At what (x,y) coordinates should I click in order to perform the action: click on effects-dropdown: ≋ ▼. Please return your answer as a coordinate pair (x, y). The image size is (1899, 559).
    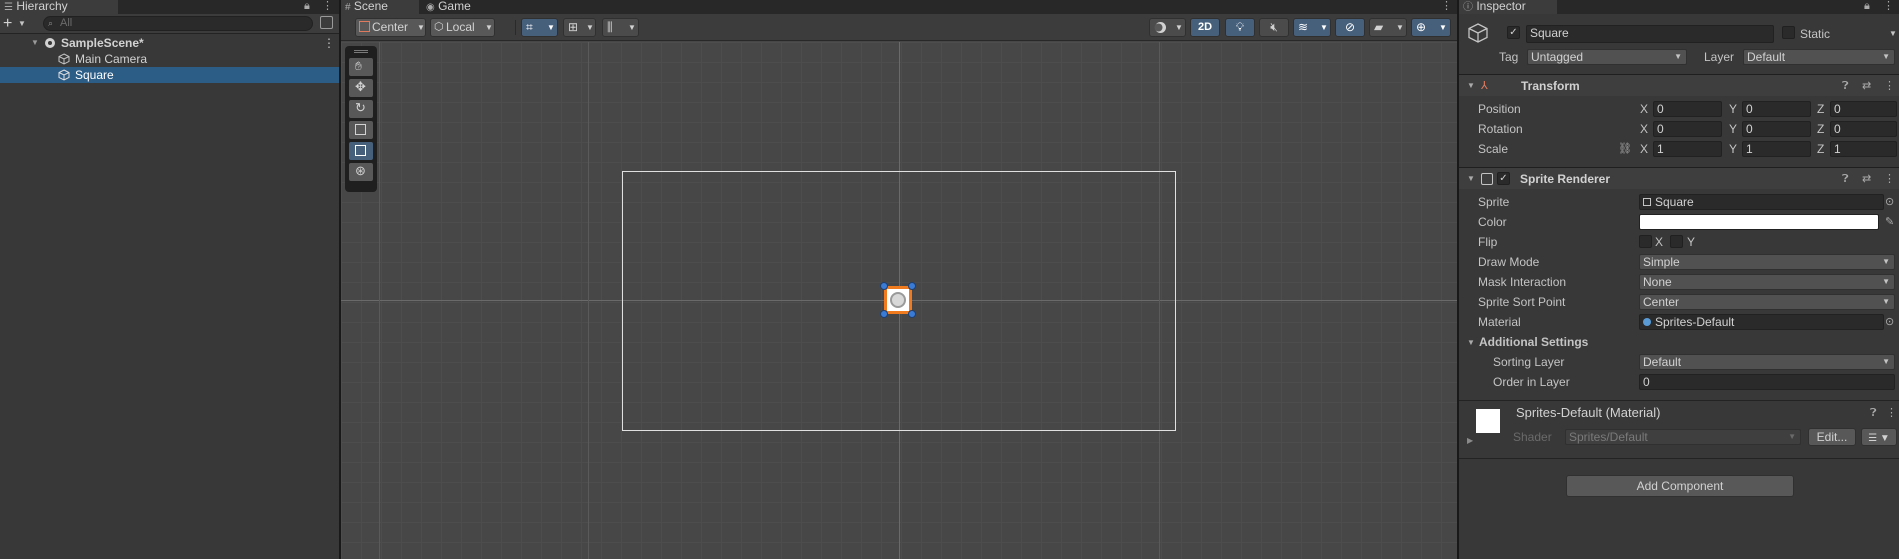
    Looking at the image, I should click on (1312, 27).